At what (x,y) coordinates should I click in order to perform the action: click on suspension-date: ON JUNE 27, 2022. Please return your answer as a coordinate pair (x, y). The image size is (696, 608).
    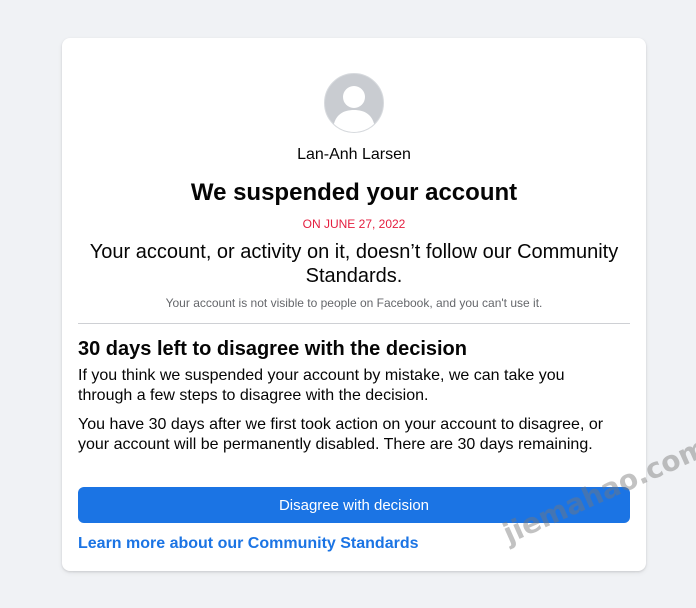
    Looking at the image, I should click on (354, 224).